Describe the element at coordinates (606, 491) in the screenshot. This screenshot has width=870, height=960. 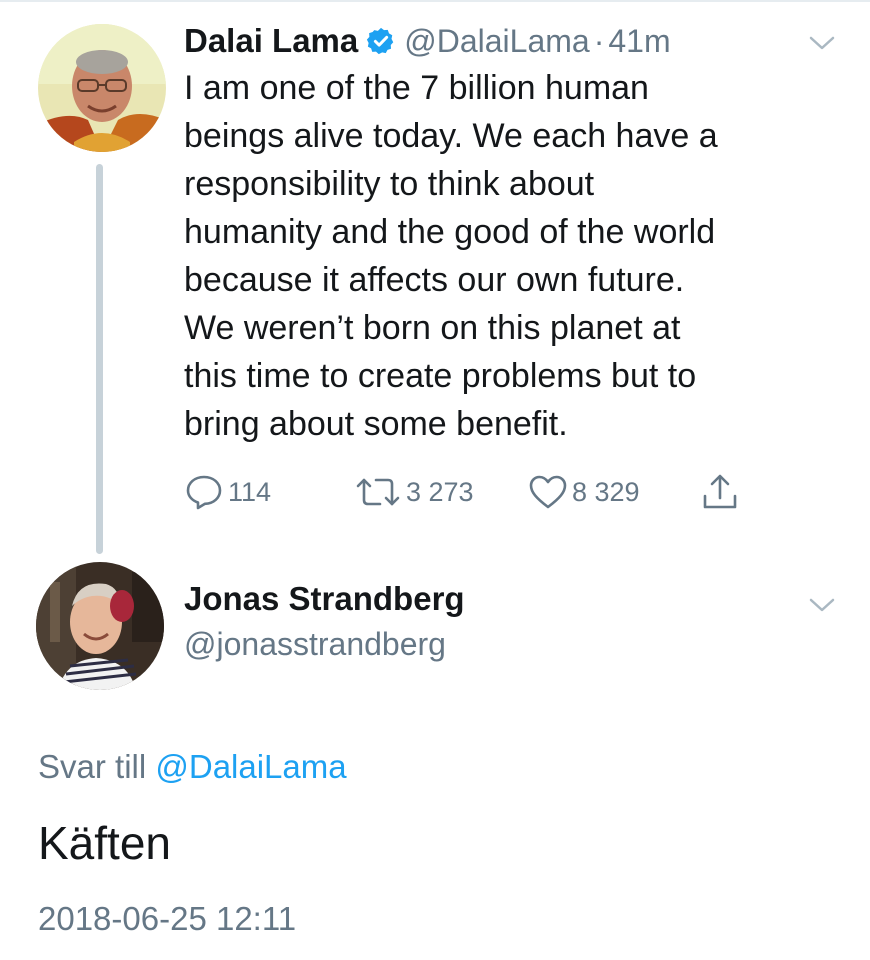
I see `like-count: 8 329` at that location.